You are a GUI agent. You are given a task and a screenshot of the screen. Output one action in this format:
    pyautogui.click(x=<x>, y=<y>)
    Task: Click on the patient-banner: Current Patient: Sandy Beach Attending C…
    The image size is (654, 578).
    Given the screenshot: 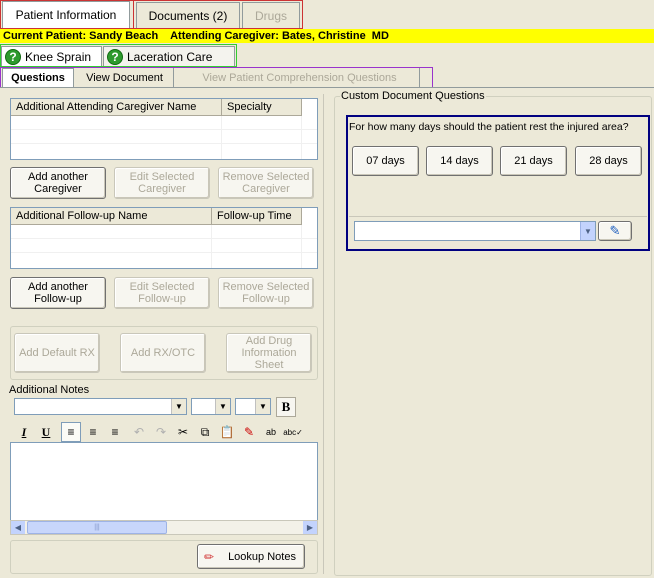 What is the action you would take?
    pyautogui.click(x=327, y=36)
    